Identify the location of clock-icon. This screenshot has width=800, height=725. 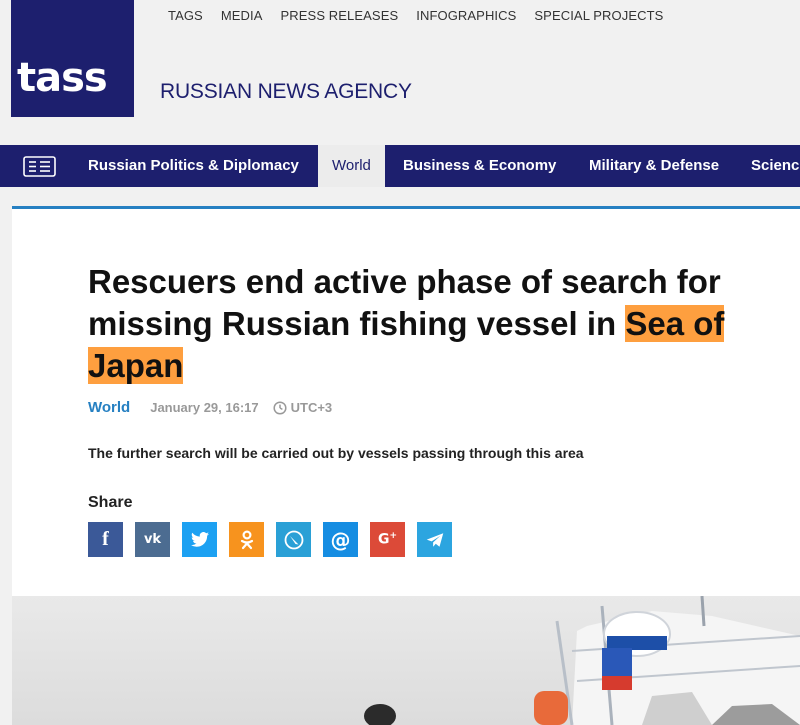
(280, 407).